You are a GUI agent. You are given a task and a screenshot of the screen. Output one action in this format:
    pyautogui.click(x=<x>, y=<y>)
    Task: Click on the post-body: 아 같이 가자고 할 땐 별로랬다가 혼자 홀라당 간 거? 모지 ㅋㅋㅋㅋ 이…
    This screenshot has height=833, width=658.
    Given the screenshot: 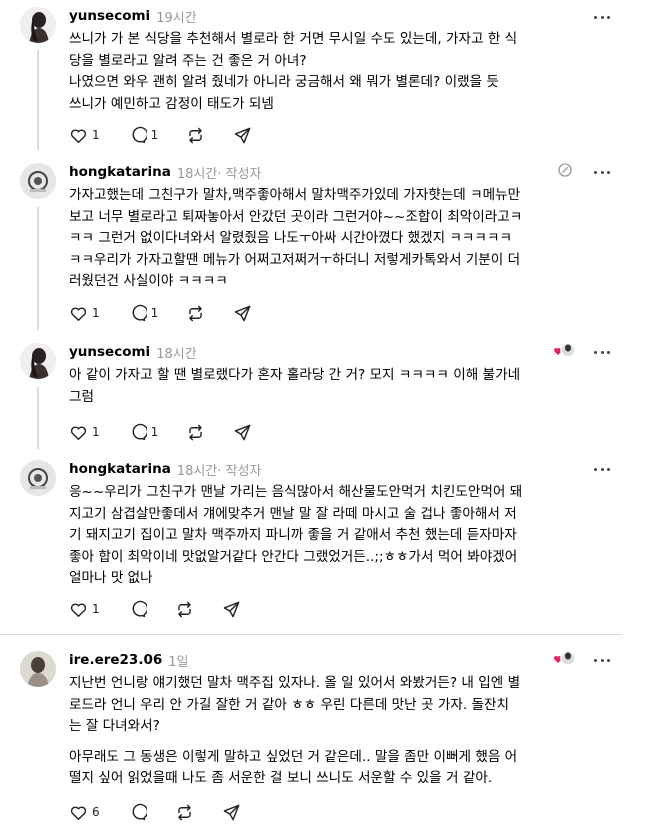 What is the action you would take?
    pyautogui.click(x=295, y=386)
    